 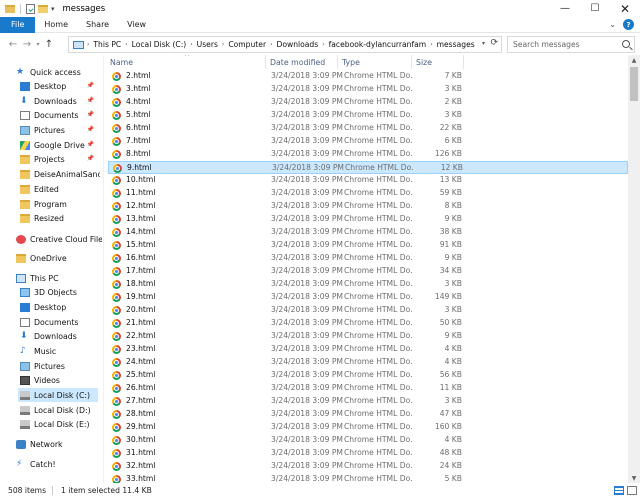 What do you see at coordinates (628, 24) in the screenshot?
I see `help-icon: ?` at bounding box center [628, 24].